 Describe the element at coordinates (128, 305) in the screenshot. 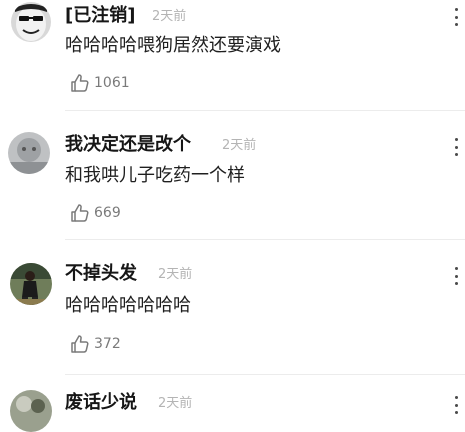

I see `comment-content: 哈哈哈哈哈哈哈` at that location.